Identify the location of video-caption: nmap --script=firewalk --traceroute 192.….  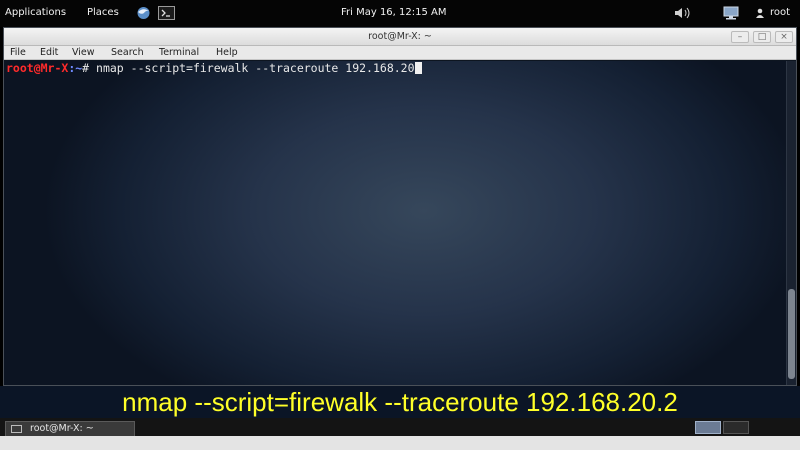
(400, 402).